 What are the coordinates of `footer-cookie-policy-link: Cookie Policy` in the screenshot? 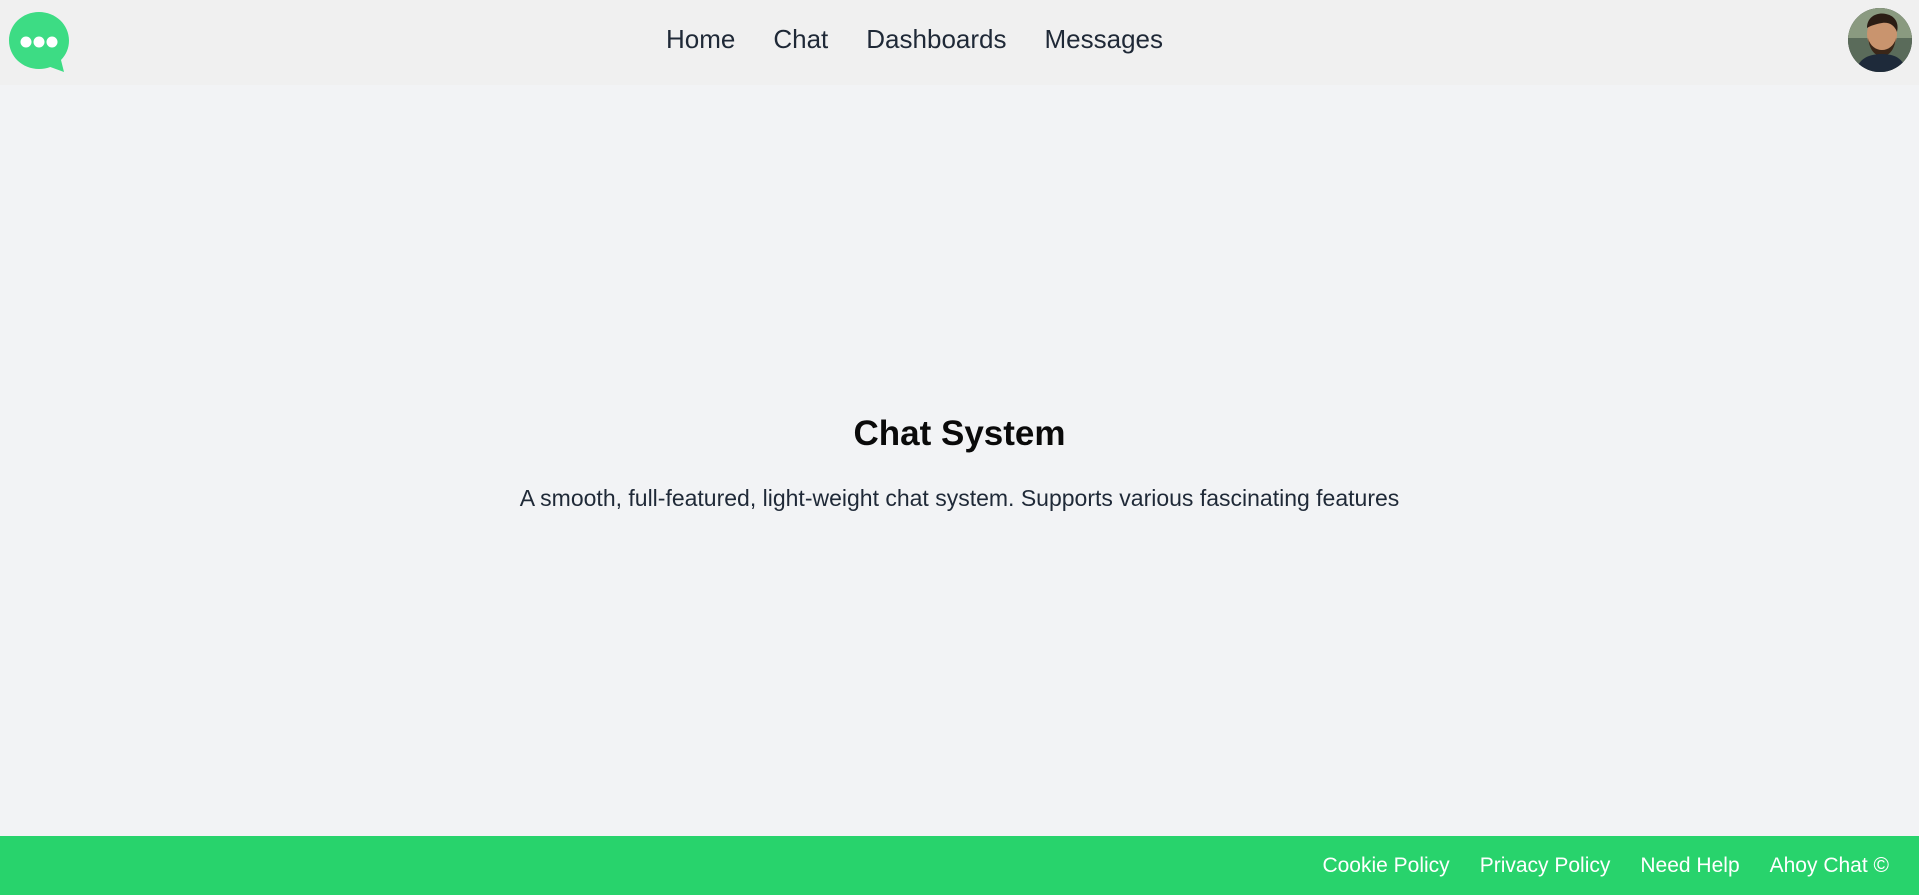 It's located at (1385, 866).